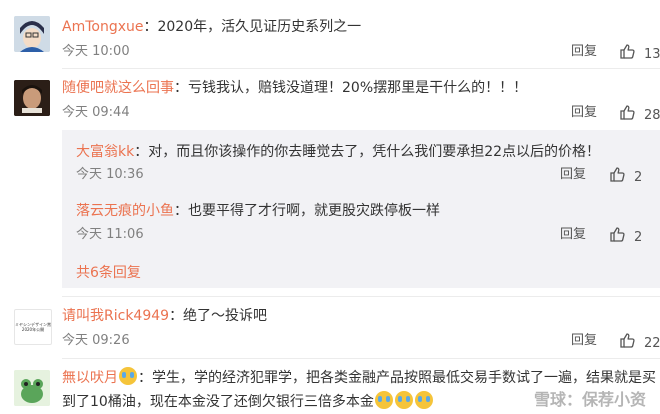  What do you see at coordinates (252, 27) in the screenshot?
I see `comment-text: ：2020年，活久见证历史系列之一` at bounding box center [252, 27].